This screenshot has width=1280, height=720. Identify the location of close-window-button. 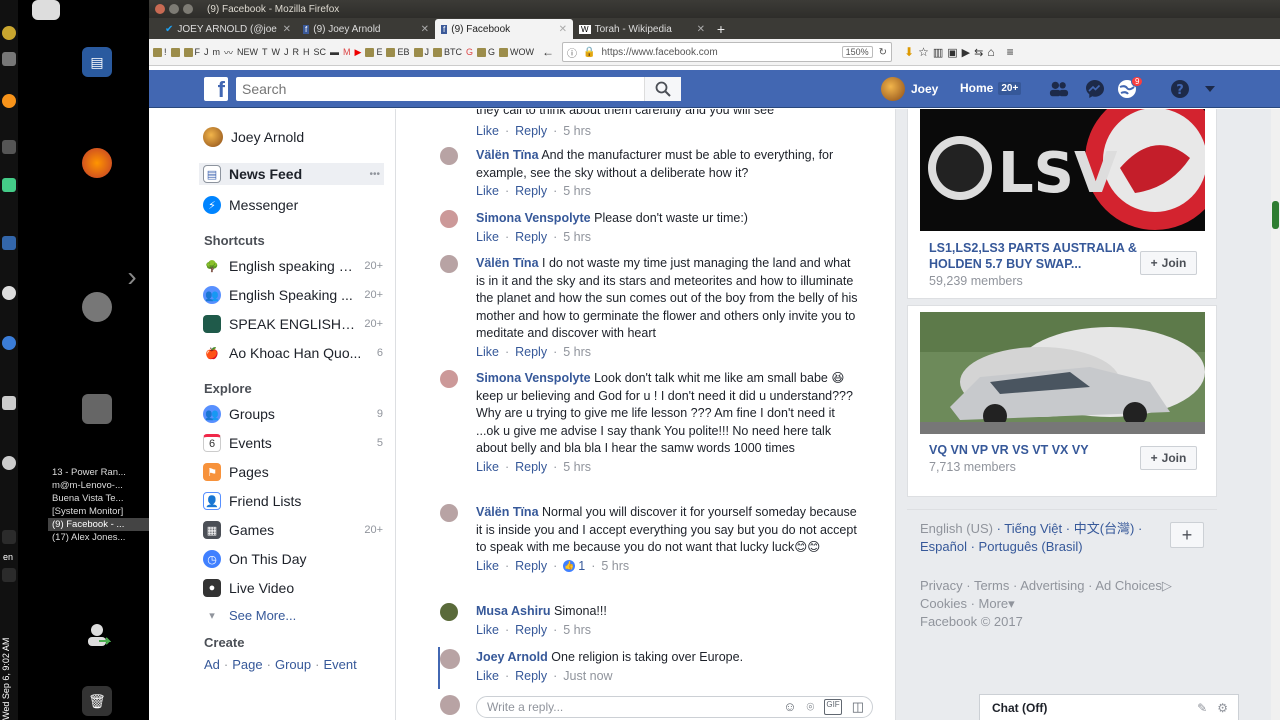
(160, 9).